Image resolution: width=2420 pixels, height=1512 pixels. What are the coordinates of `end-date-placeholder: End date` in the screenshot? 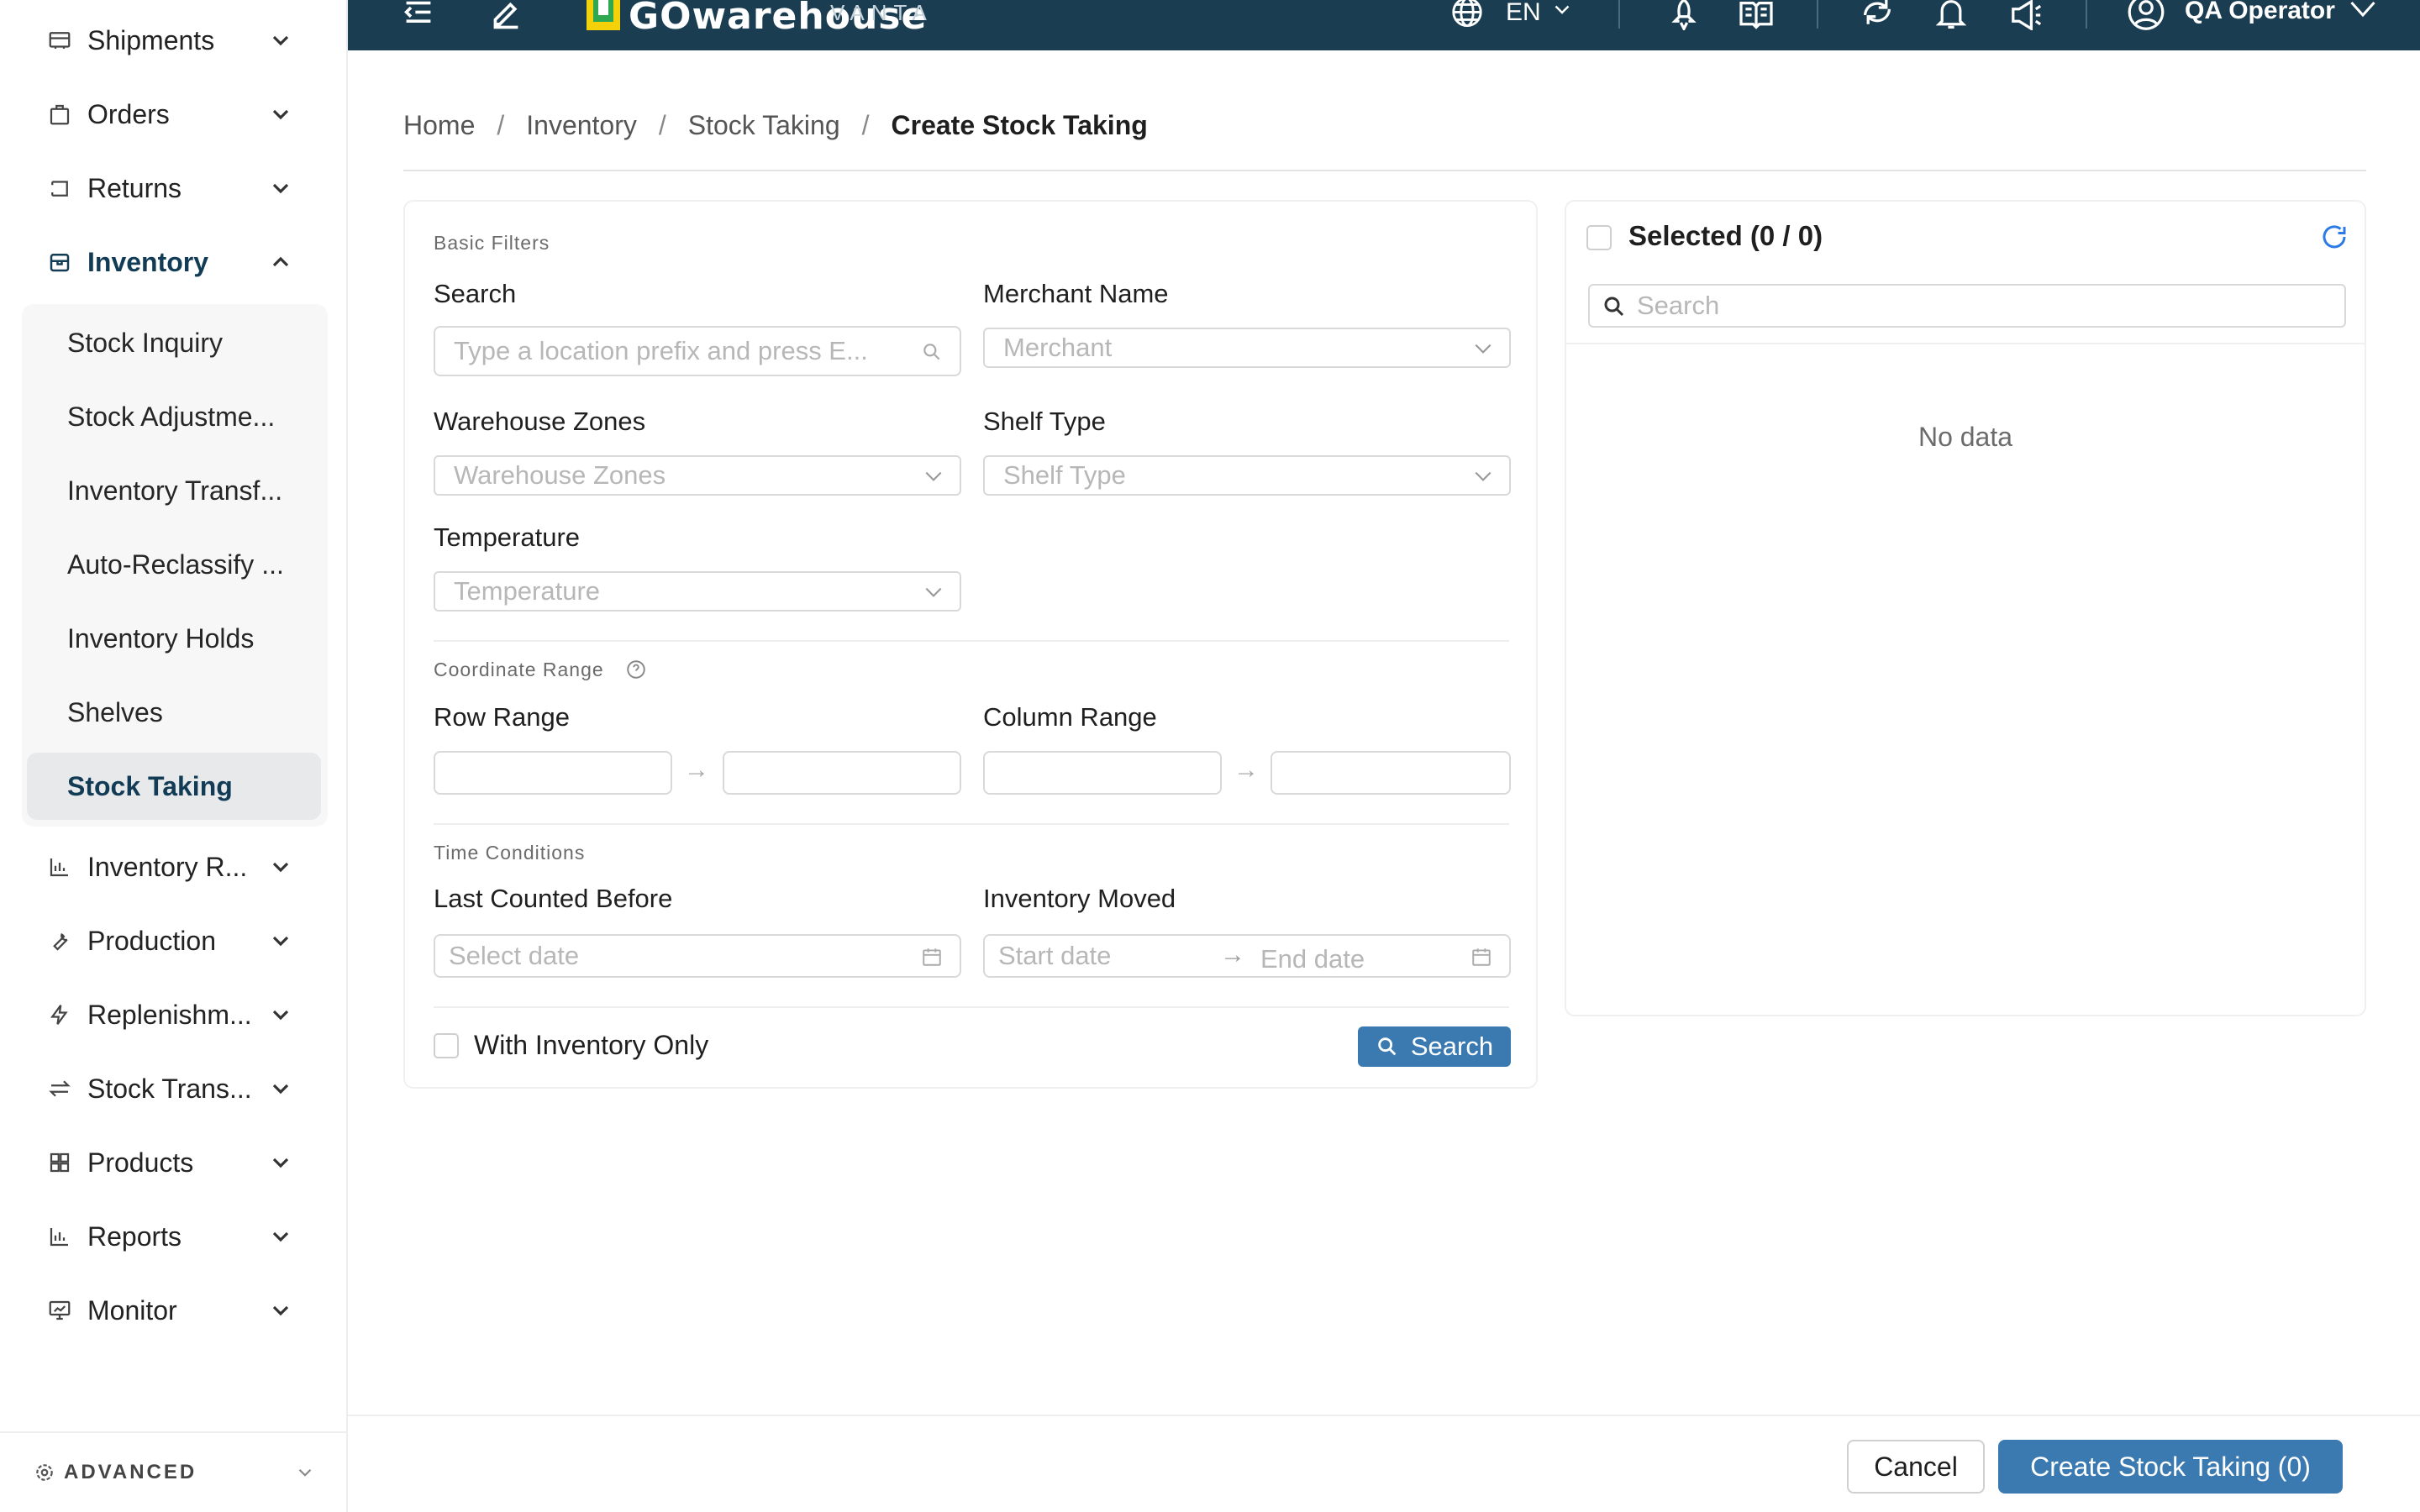 It's located at (1313, 959).